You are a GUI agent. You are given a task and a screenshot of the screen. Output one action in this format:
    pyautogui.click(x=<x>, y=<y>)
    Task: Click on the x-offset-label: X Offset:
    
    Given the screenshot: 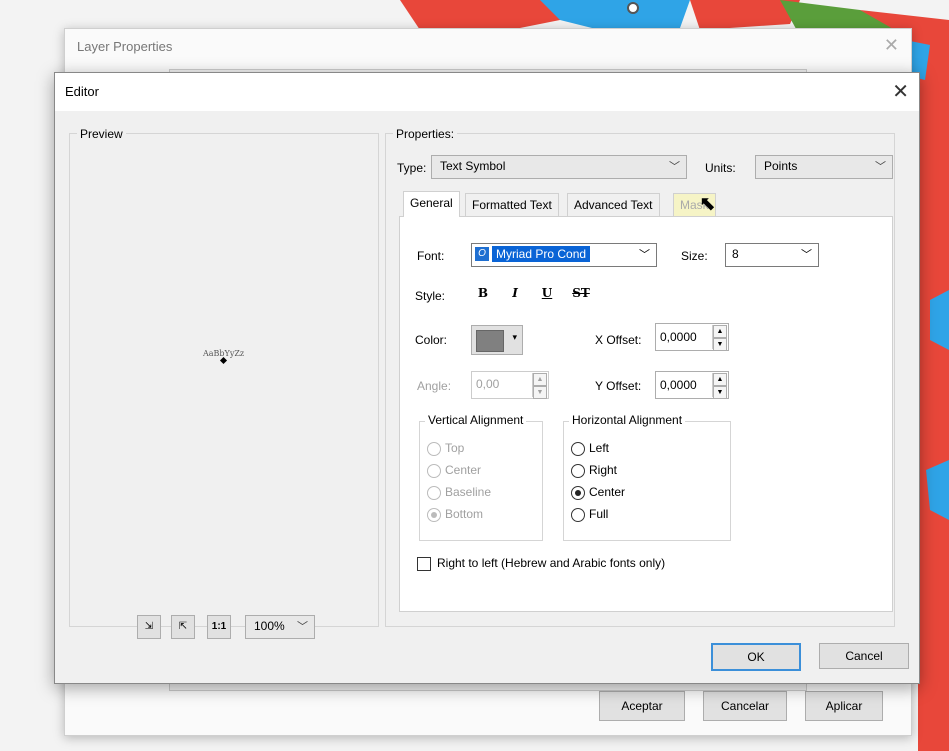 What is the action you would take?
    pyautogui.click(x=618, y=340)
    